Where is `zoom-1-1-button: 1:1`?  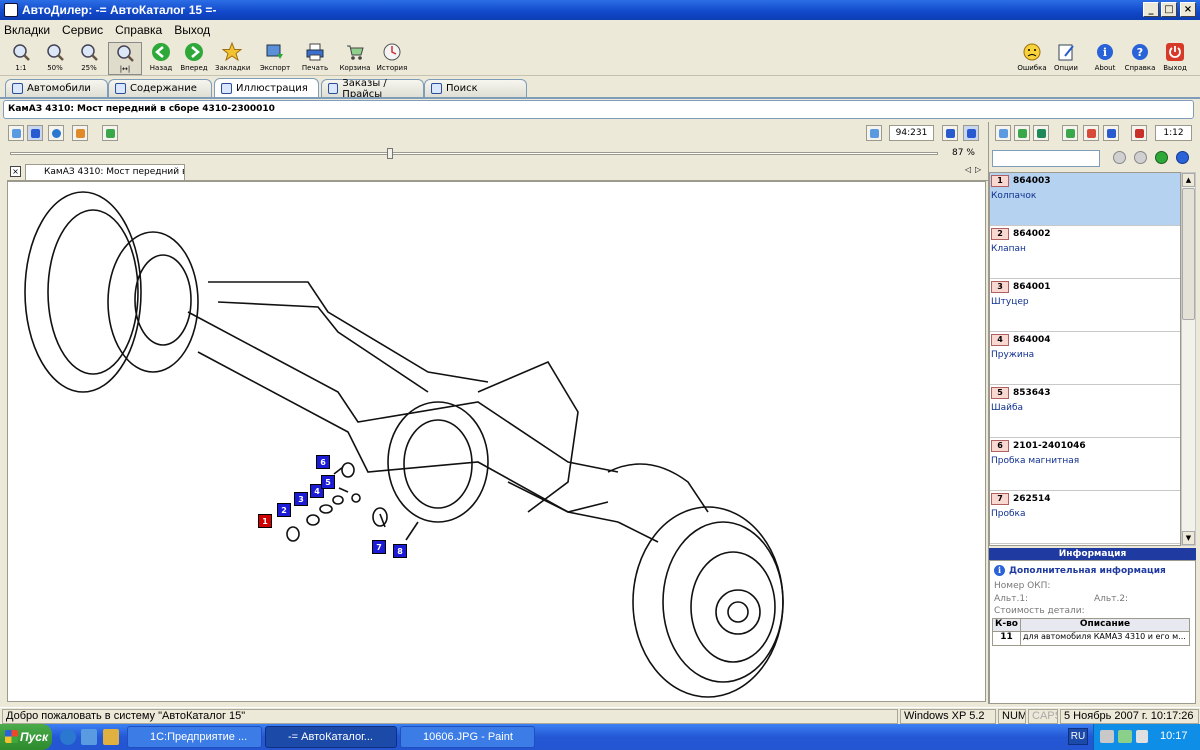
zoom-1-1-button: 1:1 is located at coordinates (21, 58).